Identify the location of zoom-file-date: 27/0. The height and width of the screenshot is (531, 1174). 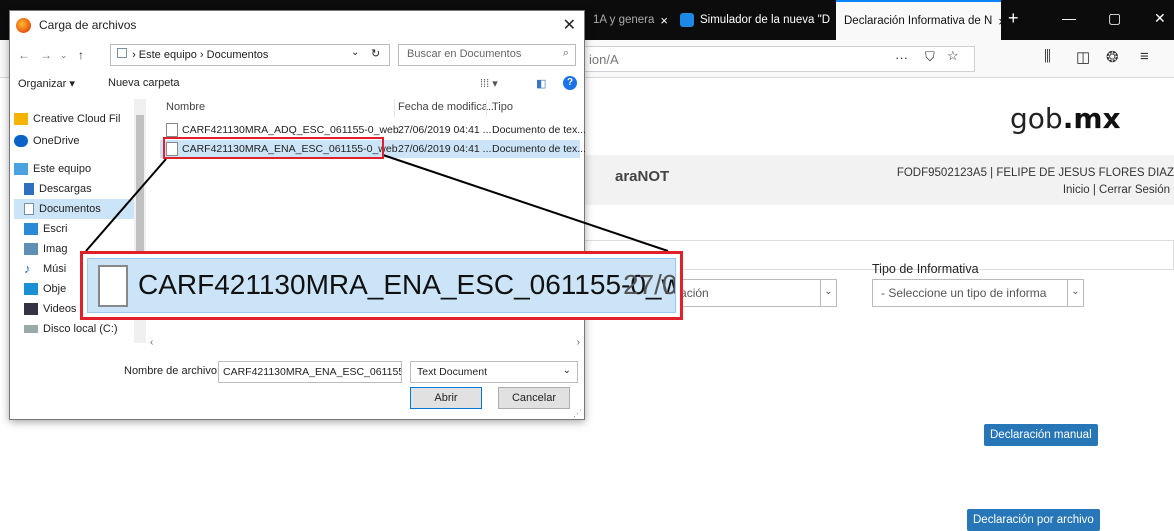
(649, 284).